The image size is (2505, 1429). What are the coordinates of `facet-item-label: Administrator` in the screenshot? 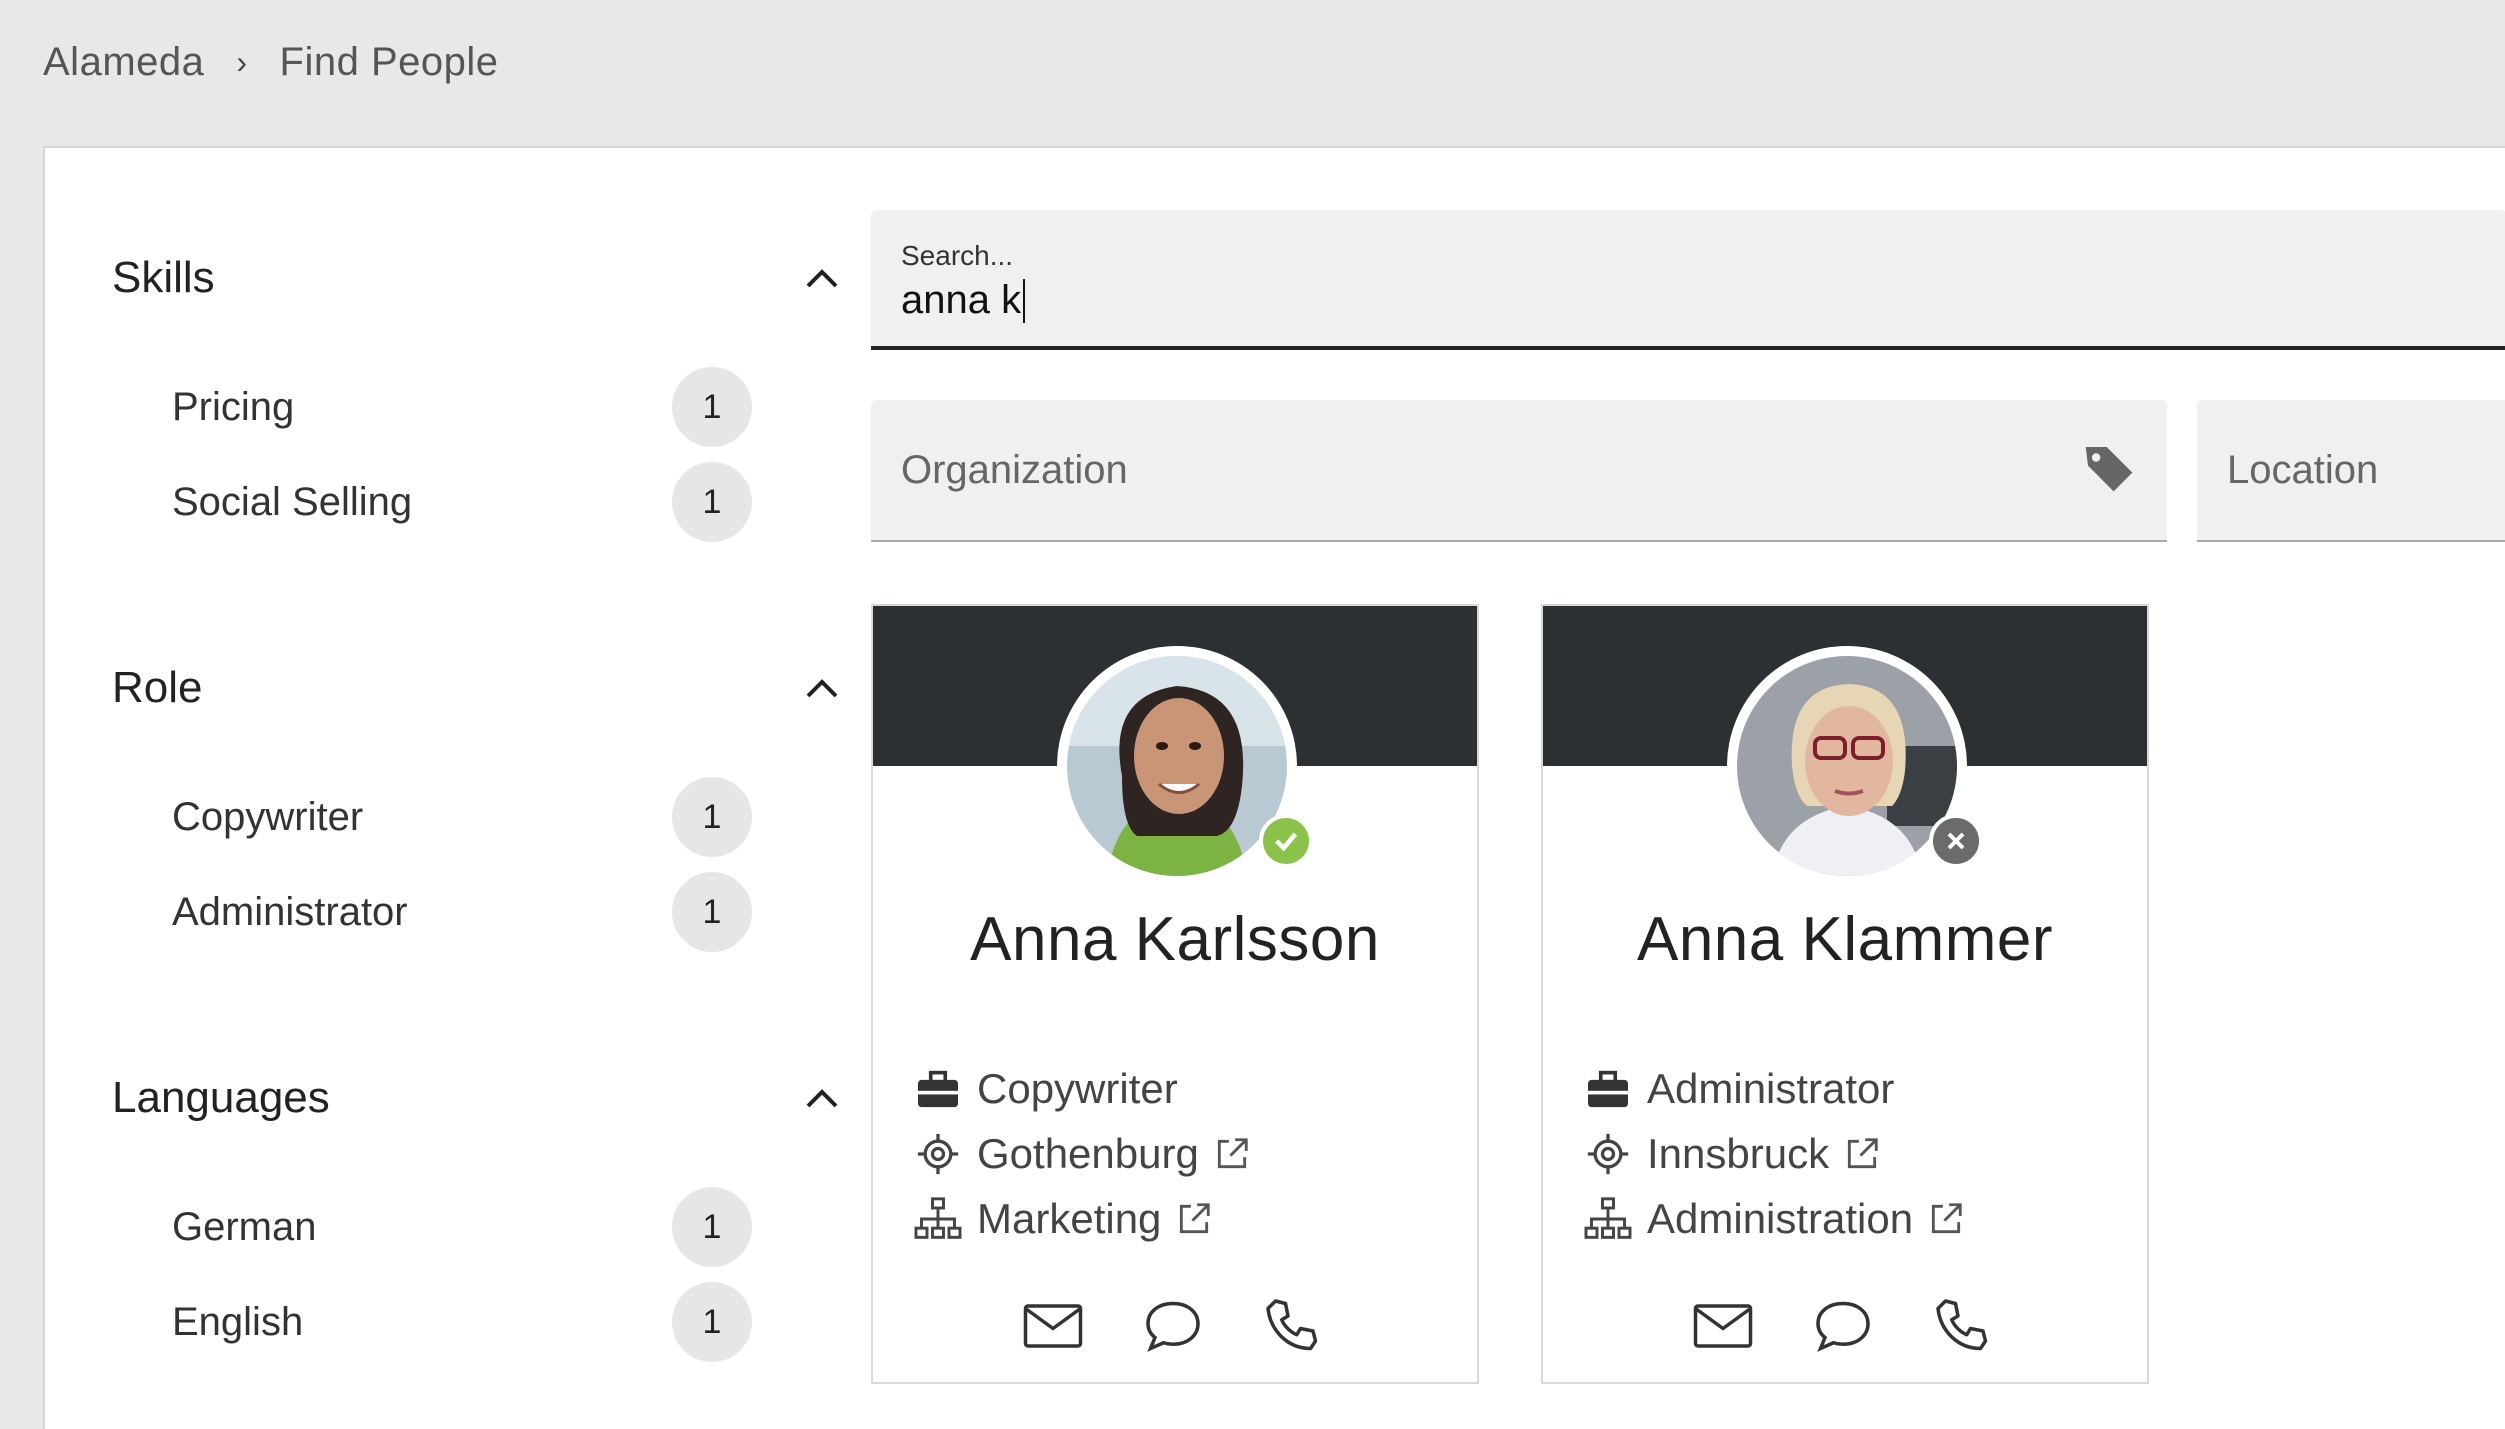 It's located at (290, 911).